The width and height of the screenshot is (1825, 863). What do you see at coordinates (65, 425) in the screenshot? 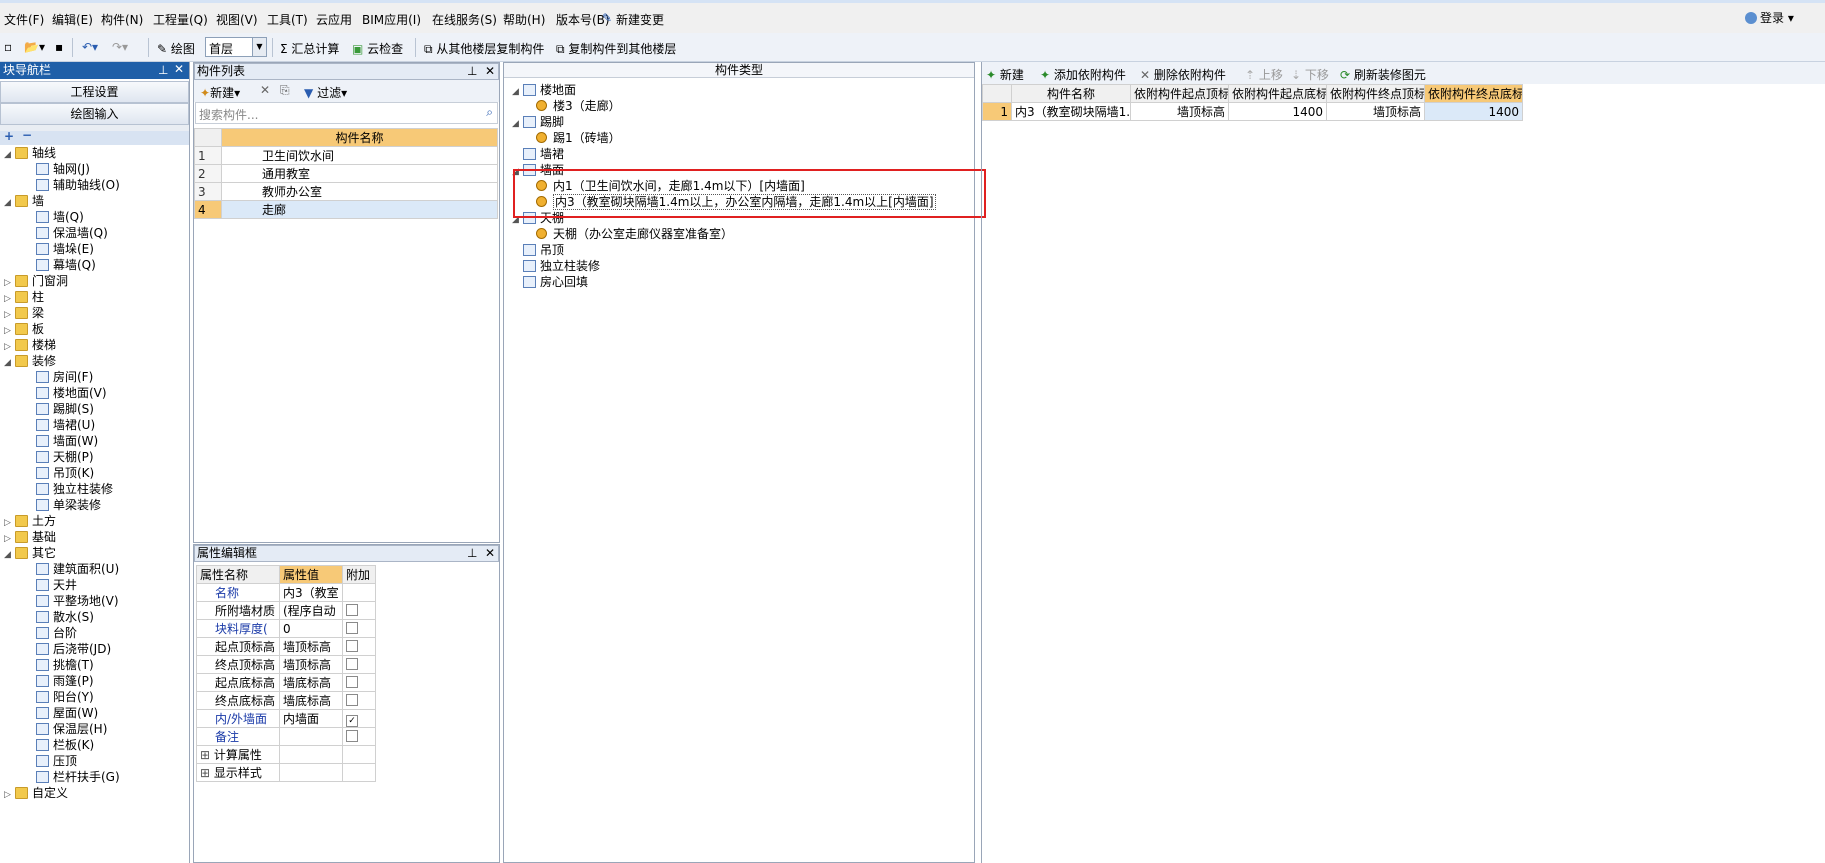
I see `nav-leaf-item: 墙裙(U)` at bounding box center [65, 425].